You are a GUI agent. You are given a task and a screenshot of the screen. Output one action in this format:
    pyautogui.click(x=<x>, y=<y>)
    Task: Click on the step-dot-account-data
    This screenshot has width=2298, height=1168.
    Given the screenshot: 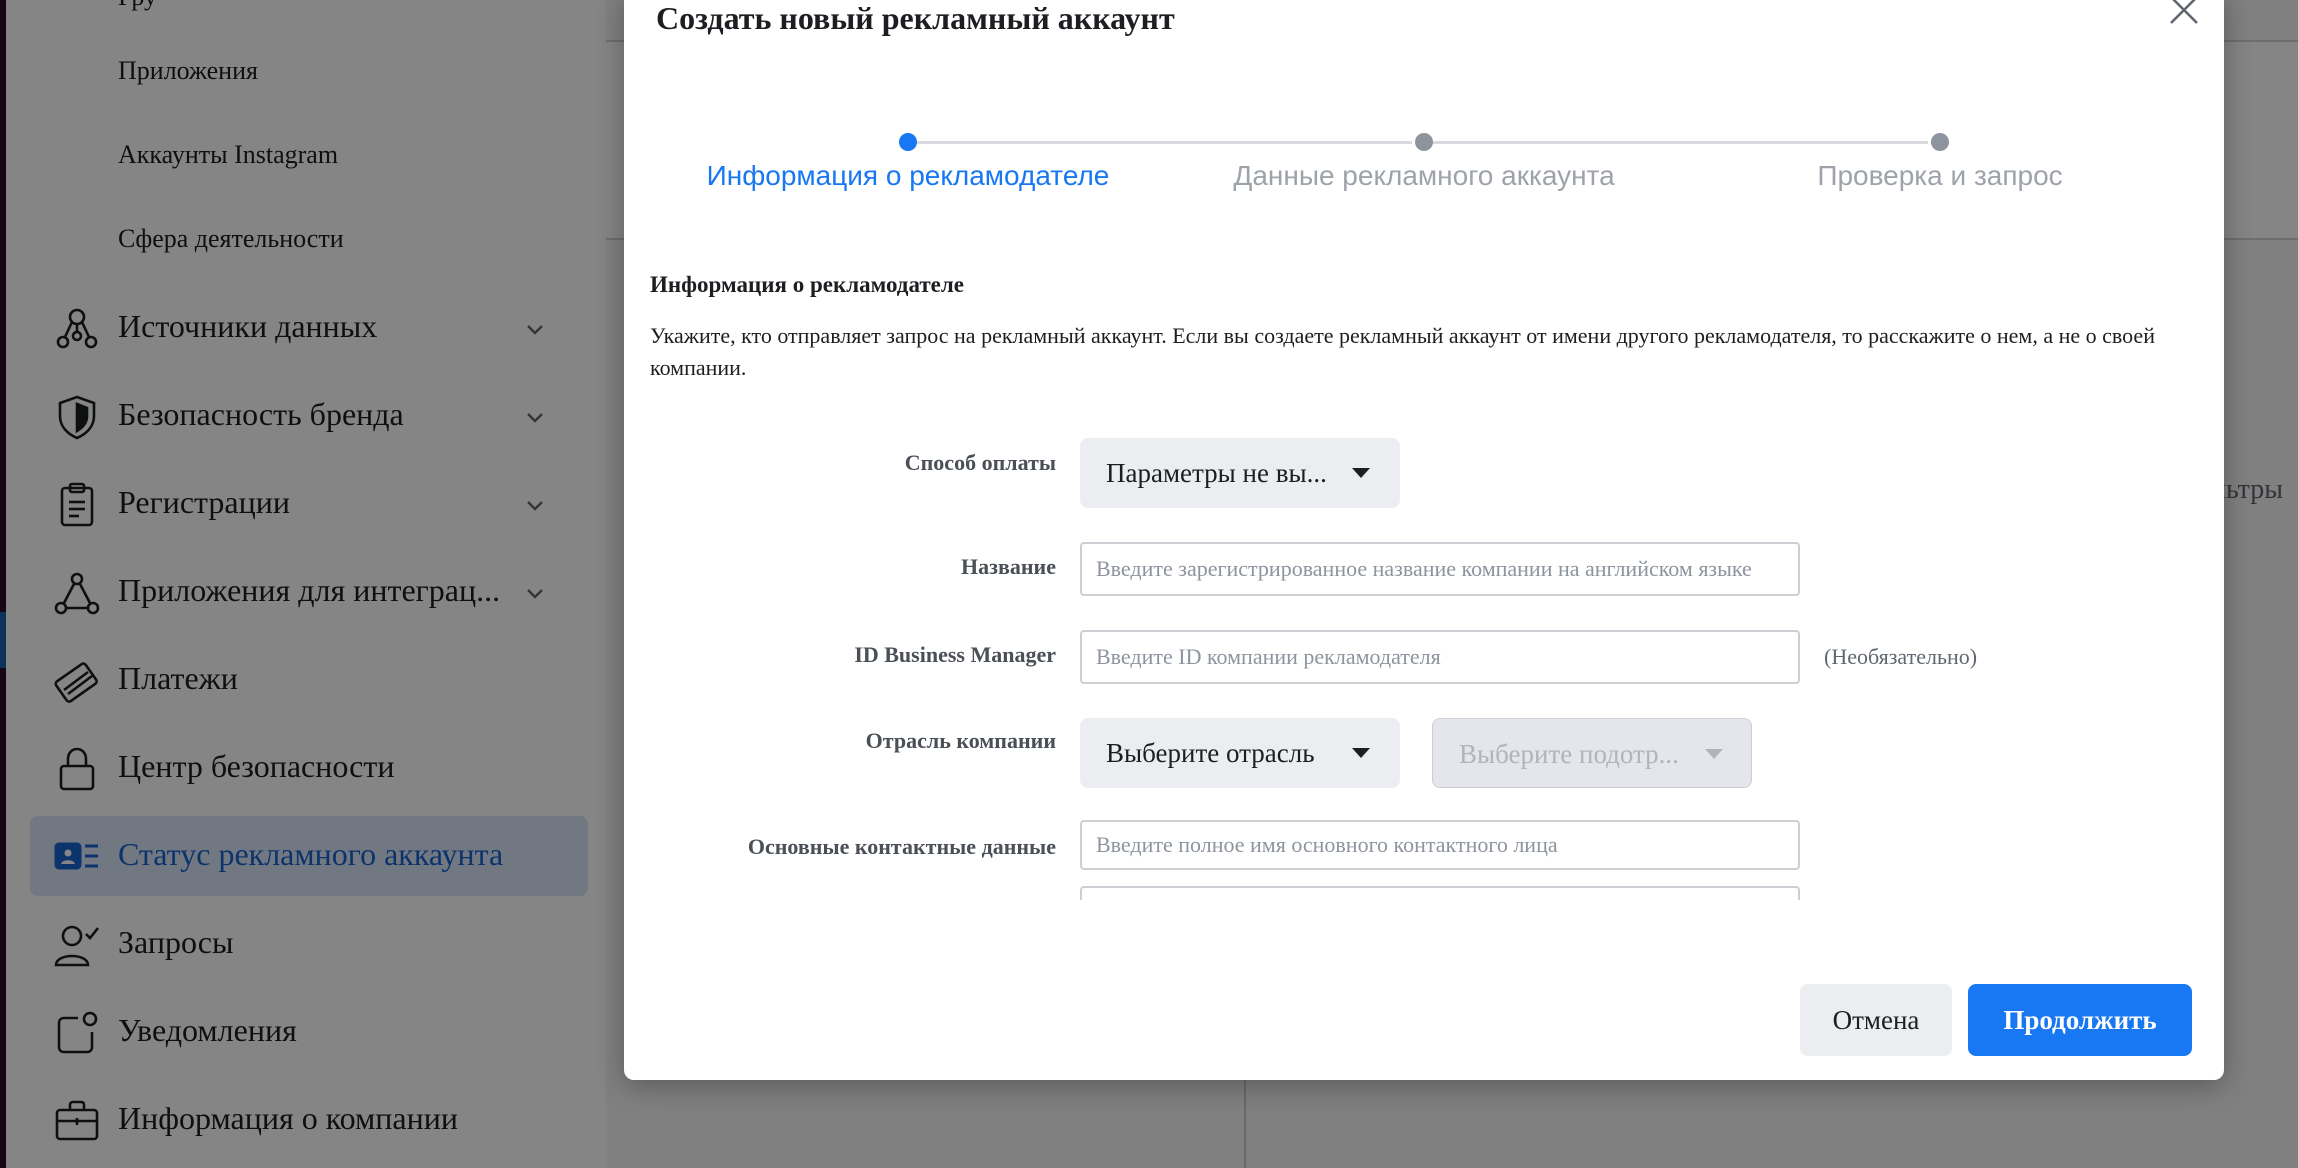 What is the action you would take?
    pyautogui.click(x=1424, y=142)
    